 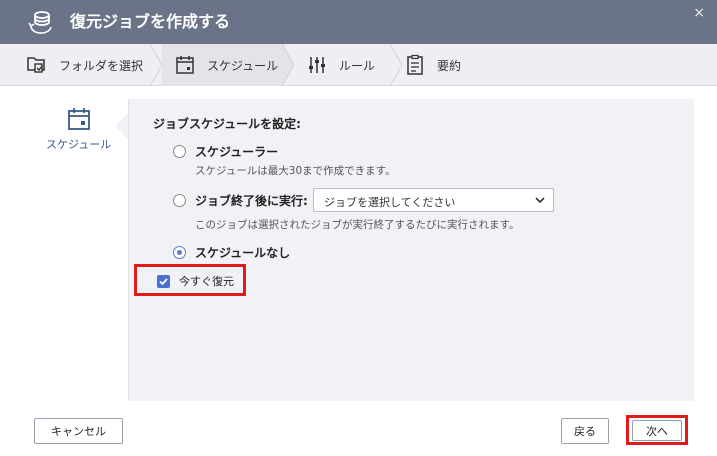 I want to click on scheduler-label: スケジューラー, so click(x=236, y=151).